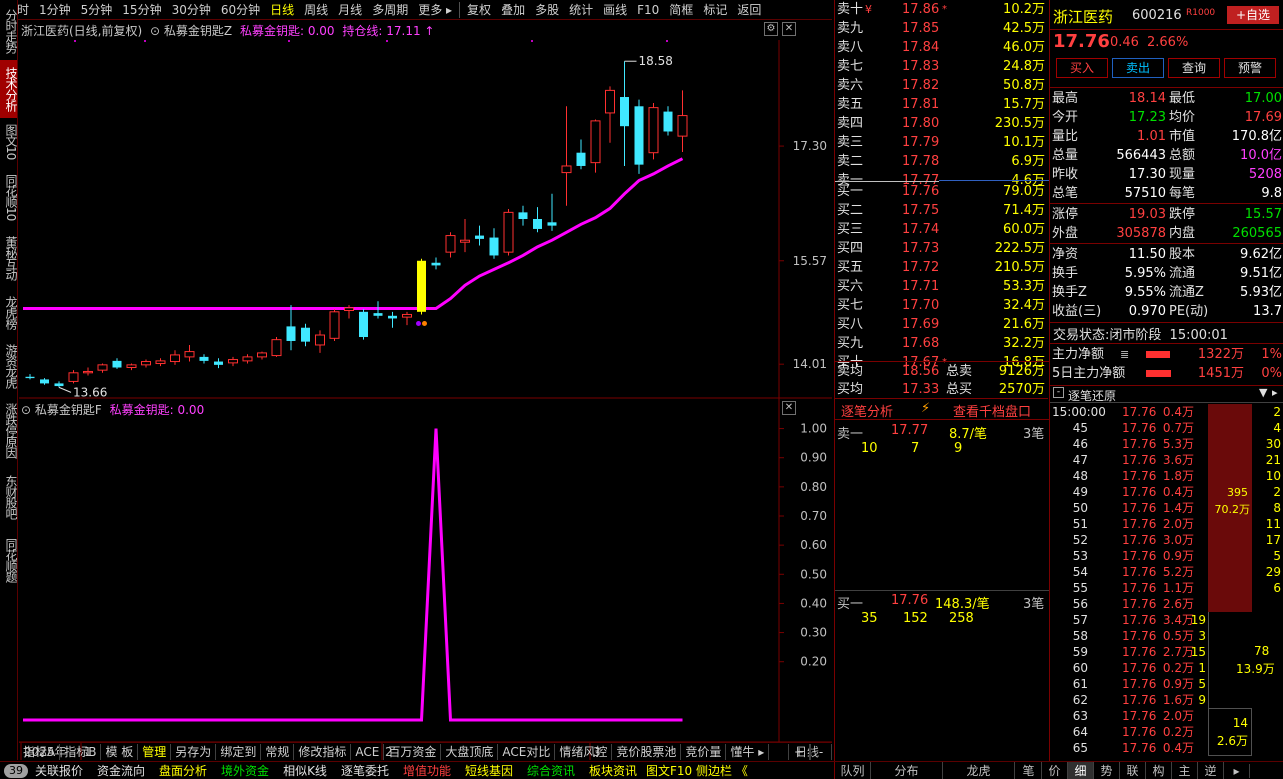 Image resolution: width=1283 pixels, height=779 pixels. Describe the element at coordinates (350, 10) in the screenshot. I see `top-menu-item: 月线` at that location.